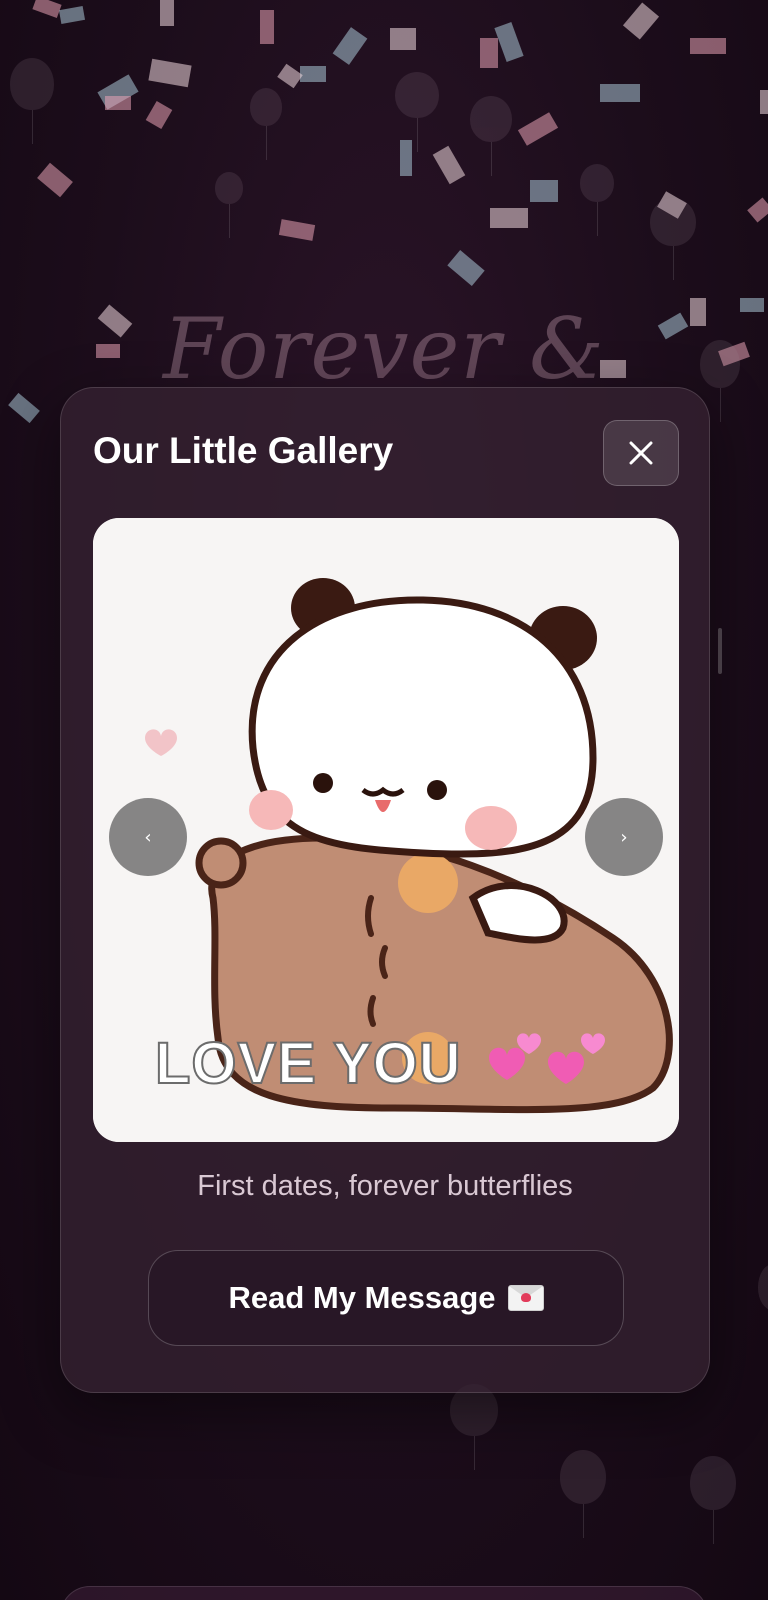  I want to click on read-message-label: Read My Message, so click(362, 1297).